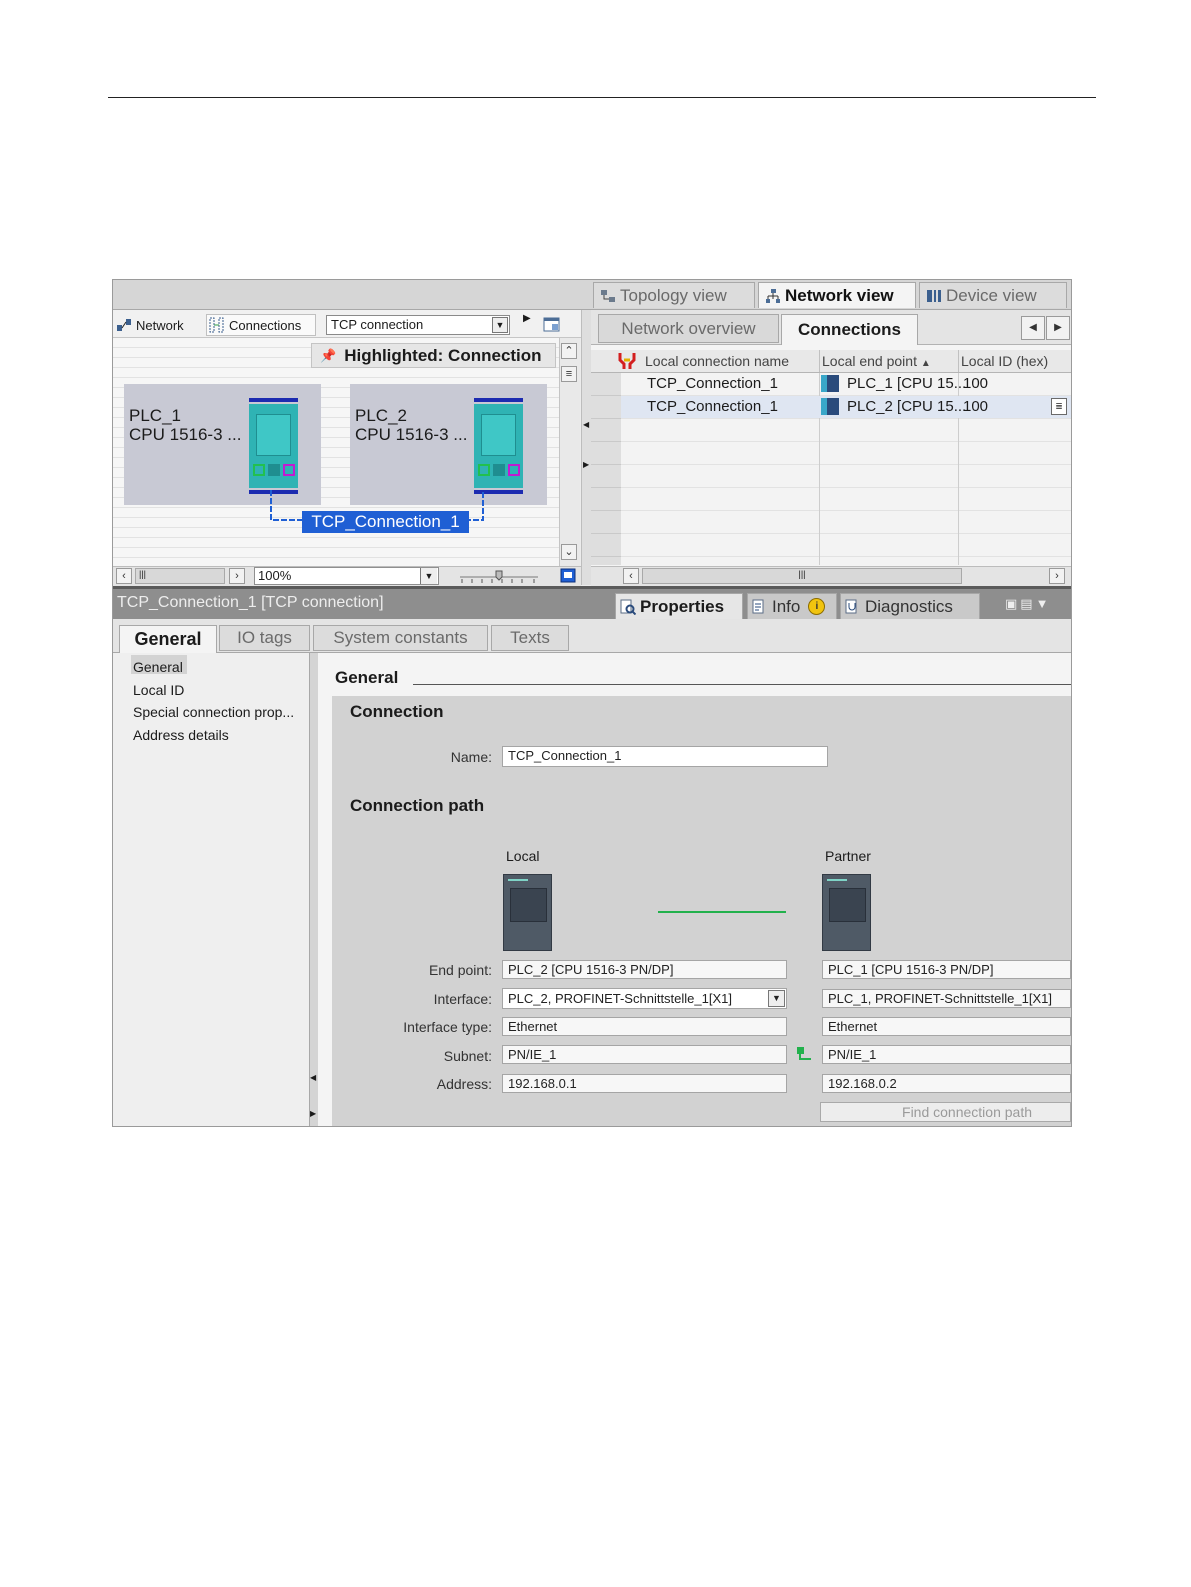  What do you see at coordinates (876, 361) in the screenshot?
I see `column-local-end-point: Local end point ▲` at bounding box center [876, 361].